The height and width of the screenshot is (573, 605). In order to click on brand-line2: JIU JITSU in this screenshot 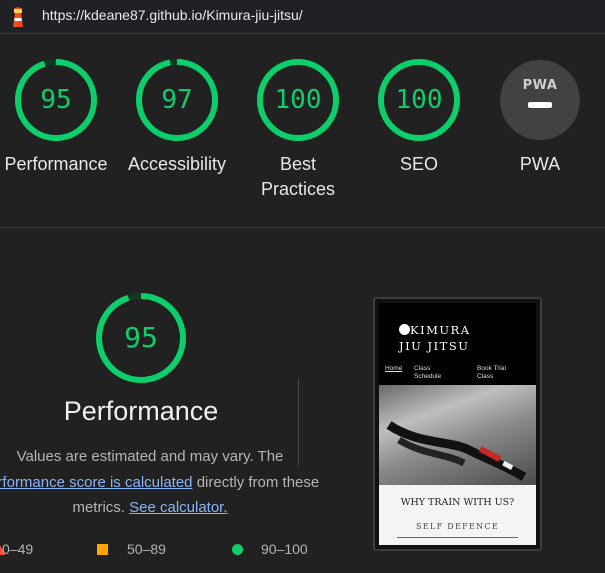, I will do `click(434, 346)`.